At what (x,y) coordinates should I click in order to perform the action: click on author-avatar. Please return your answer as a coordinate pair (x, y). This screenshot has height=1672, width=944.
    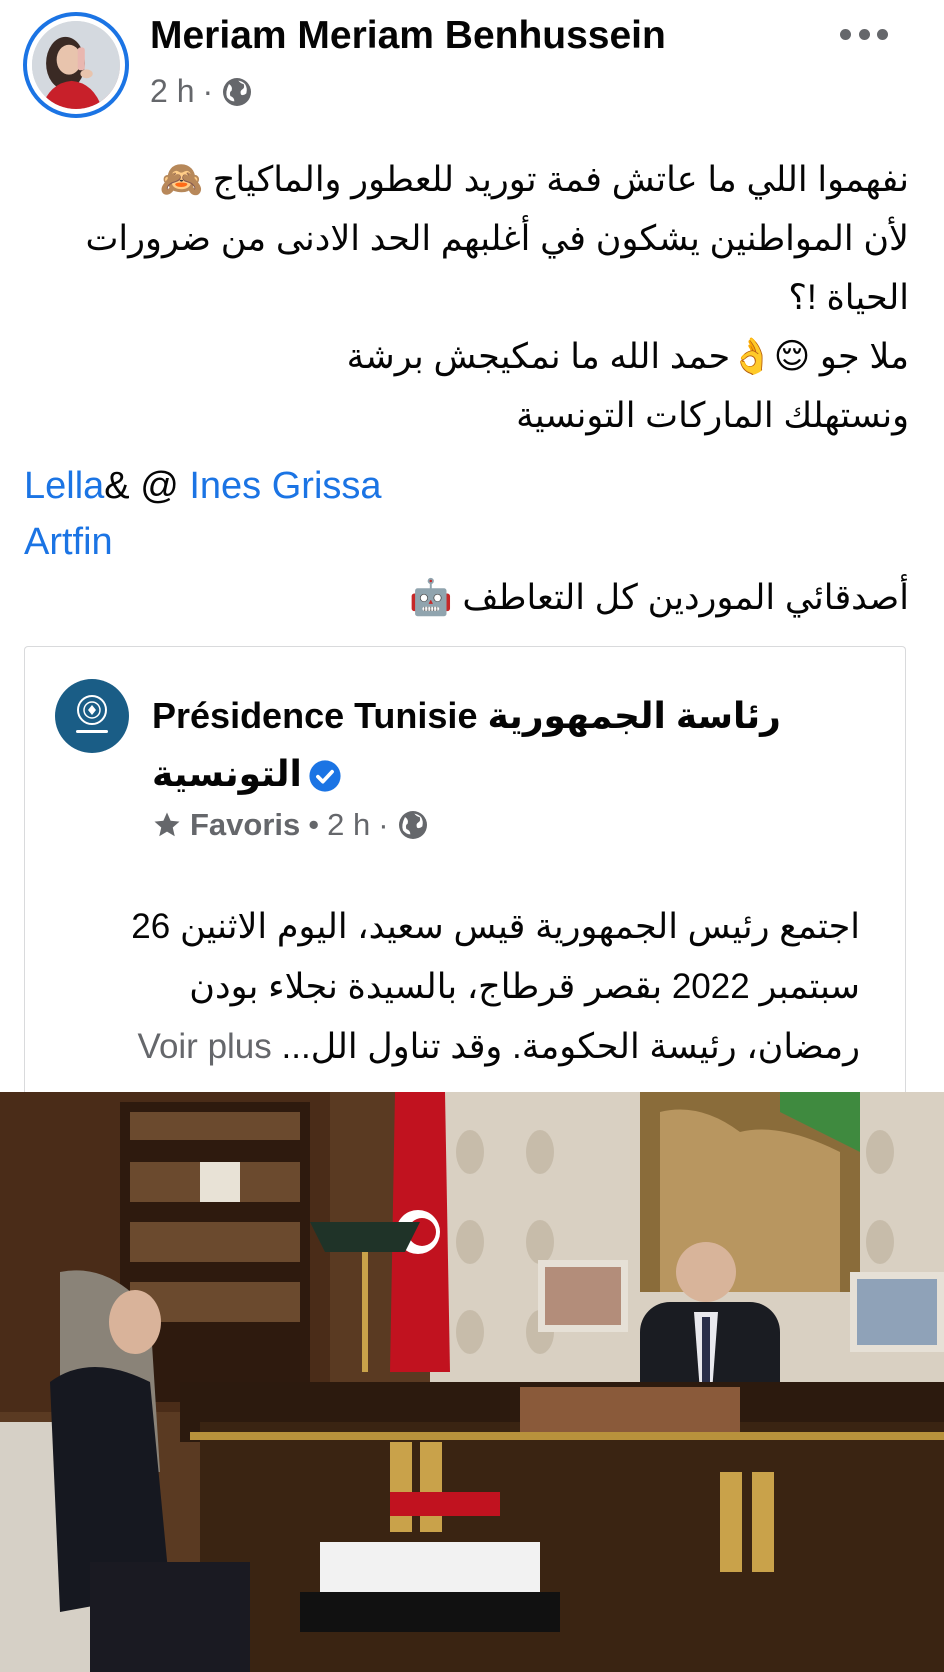
    Looking at the image, I should click on (76, 65).